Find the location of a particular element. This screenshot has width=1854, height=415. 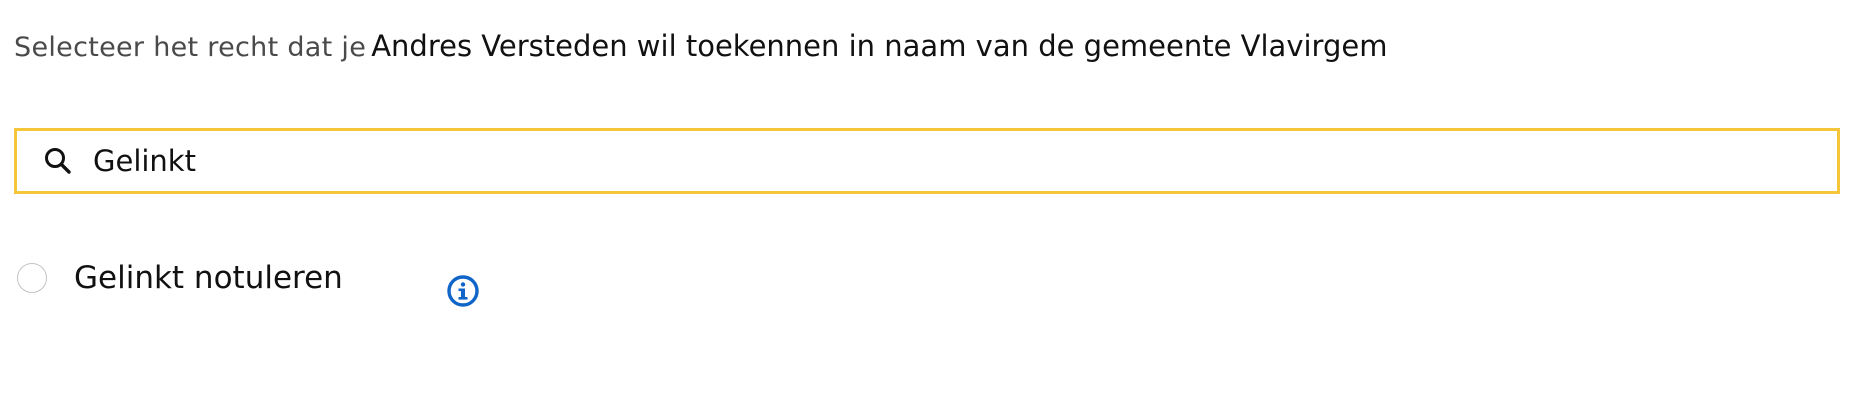

info-icon is located at coordinates (463, 291).